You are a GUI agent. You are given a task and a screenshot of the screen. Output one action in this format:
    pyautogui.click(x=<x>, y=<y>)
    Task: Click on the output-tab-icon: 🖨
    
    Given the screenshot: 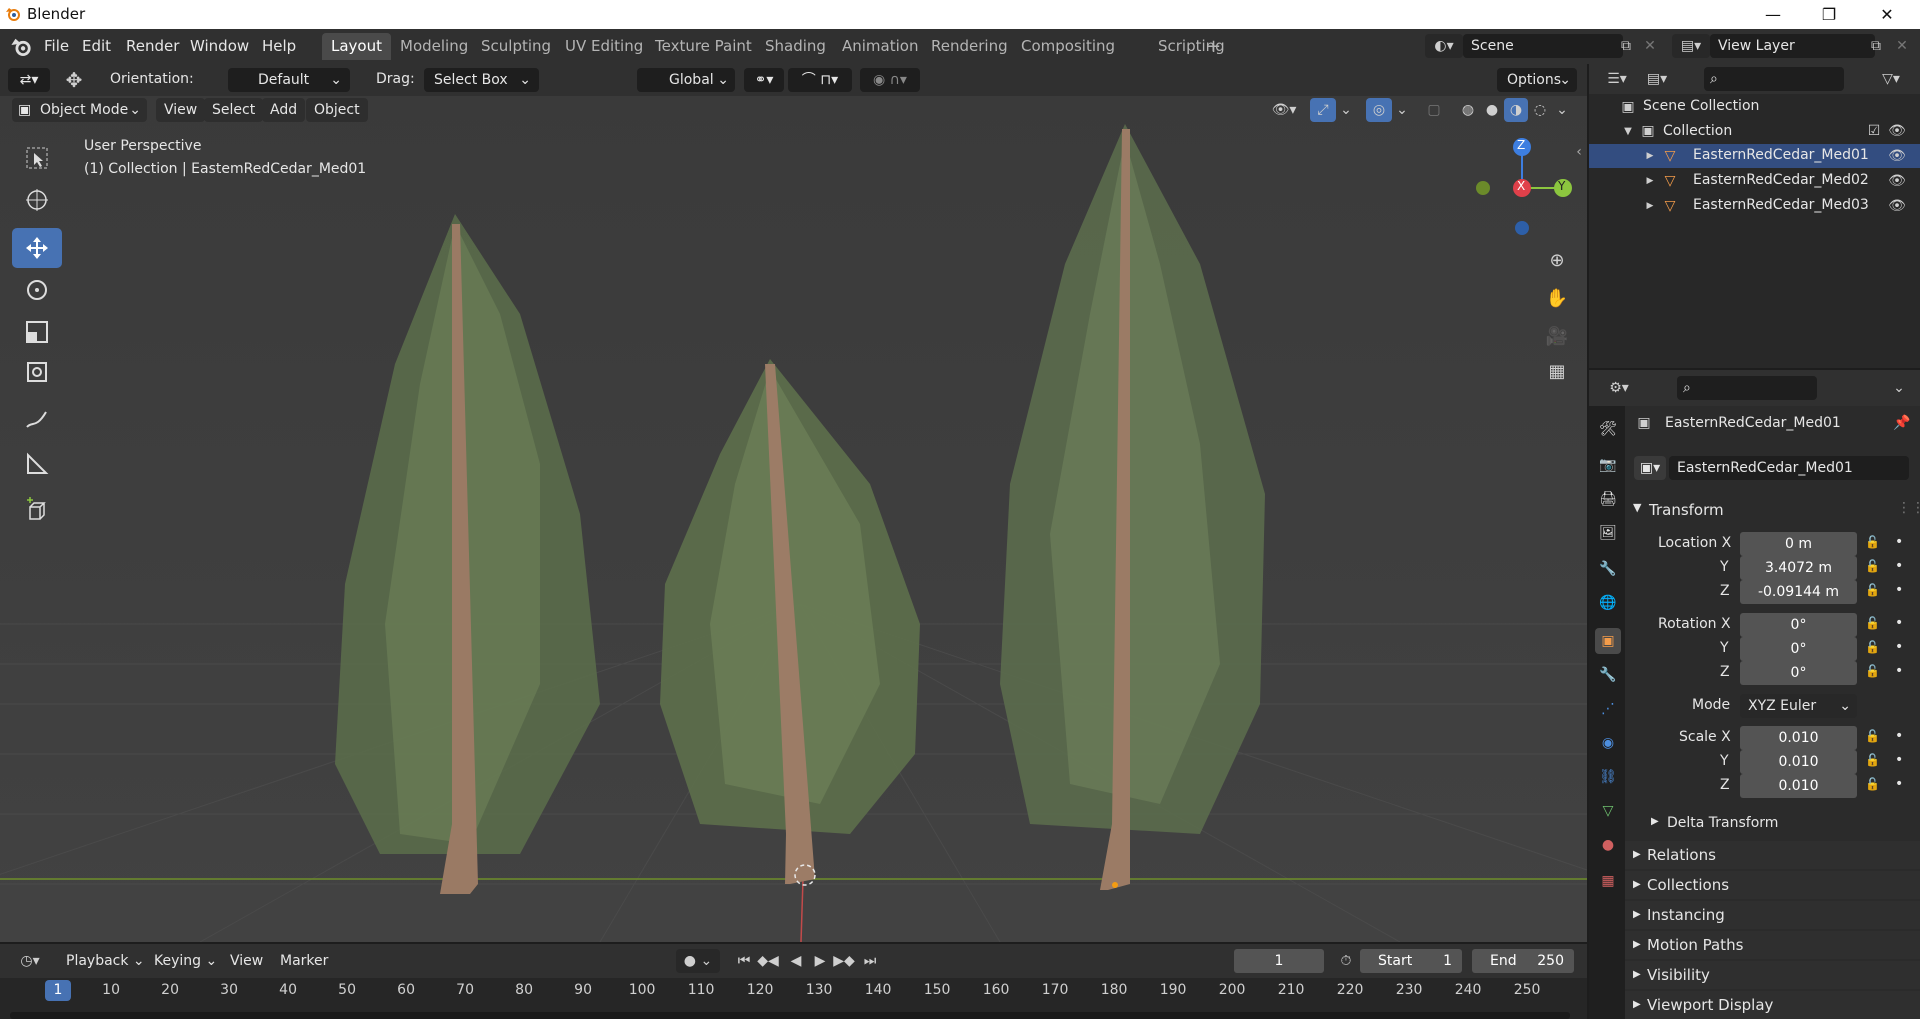 What is the action you would take?
    pyautogui.click(x=1608, y=499)
    